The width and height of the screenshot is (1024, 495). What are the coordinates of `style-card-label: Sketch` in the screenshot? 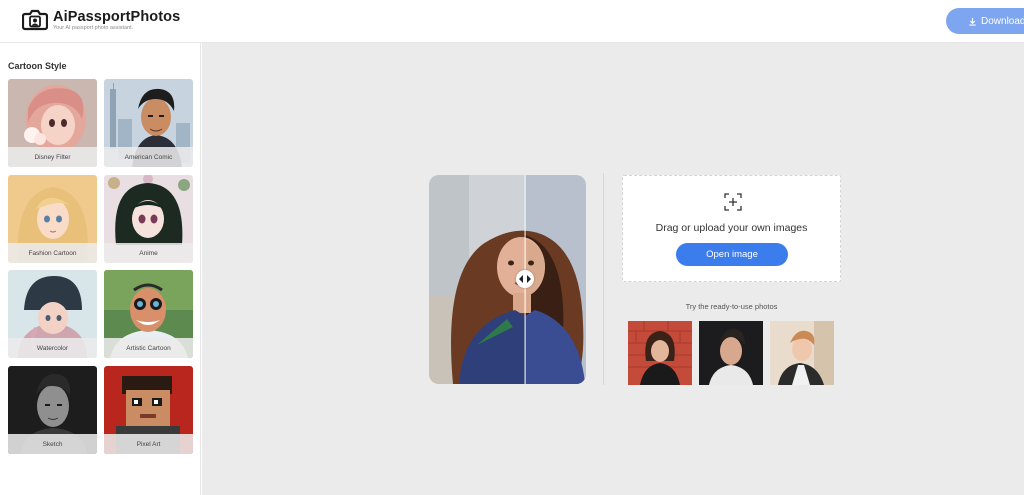 It's located at (52, 444).